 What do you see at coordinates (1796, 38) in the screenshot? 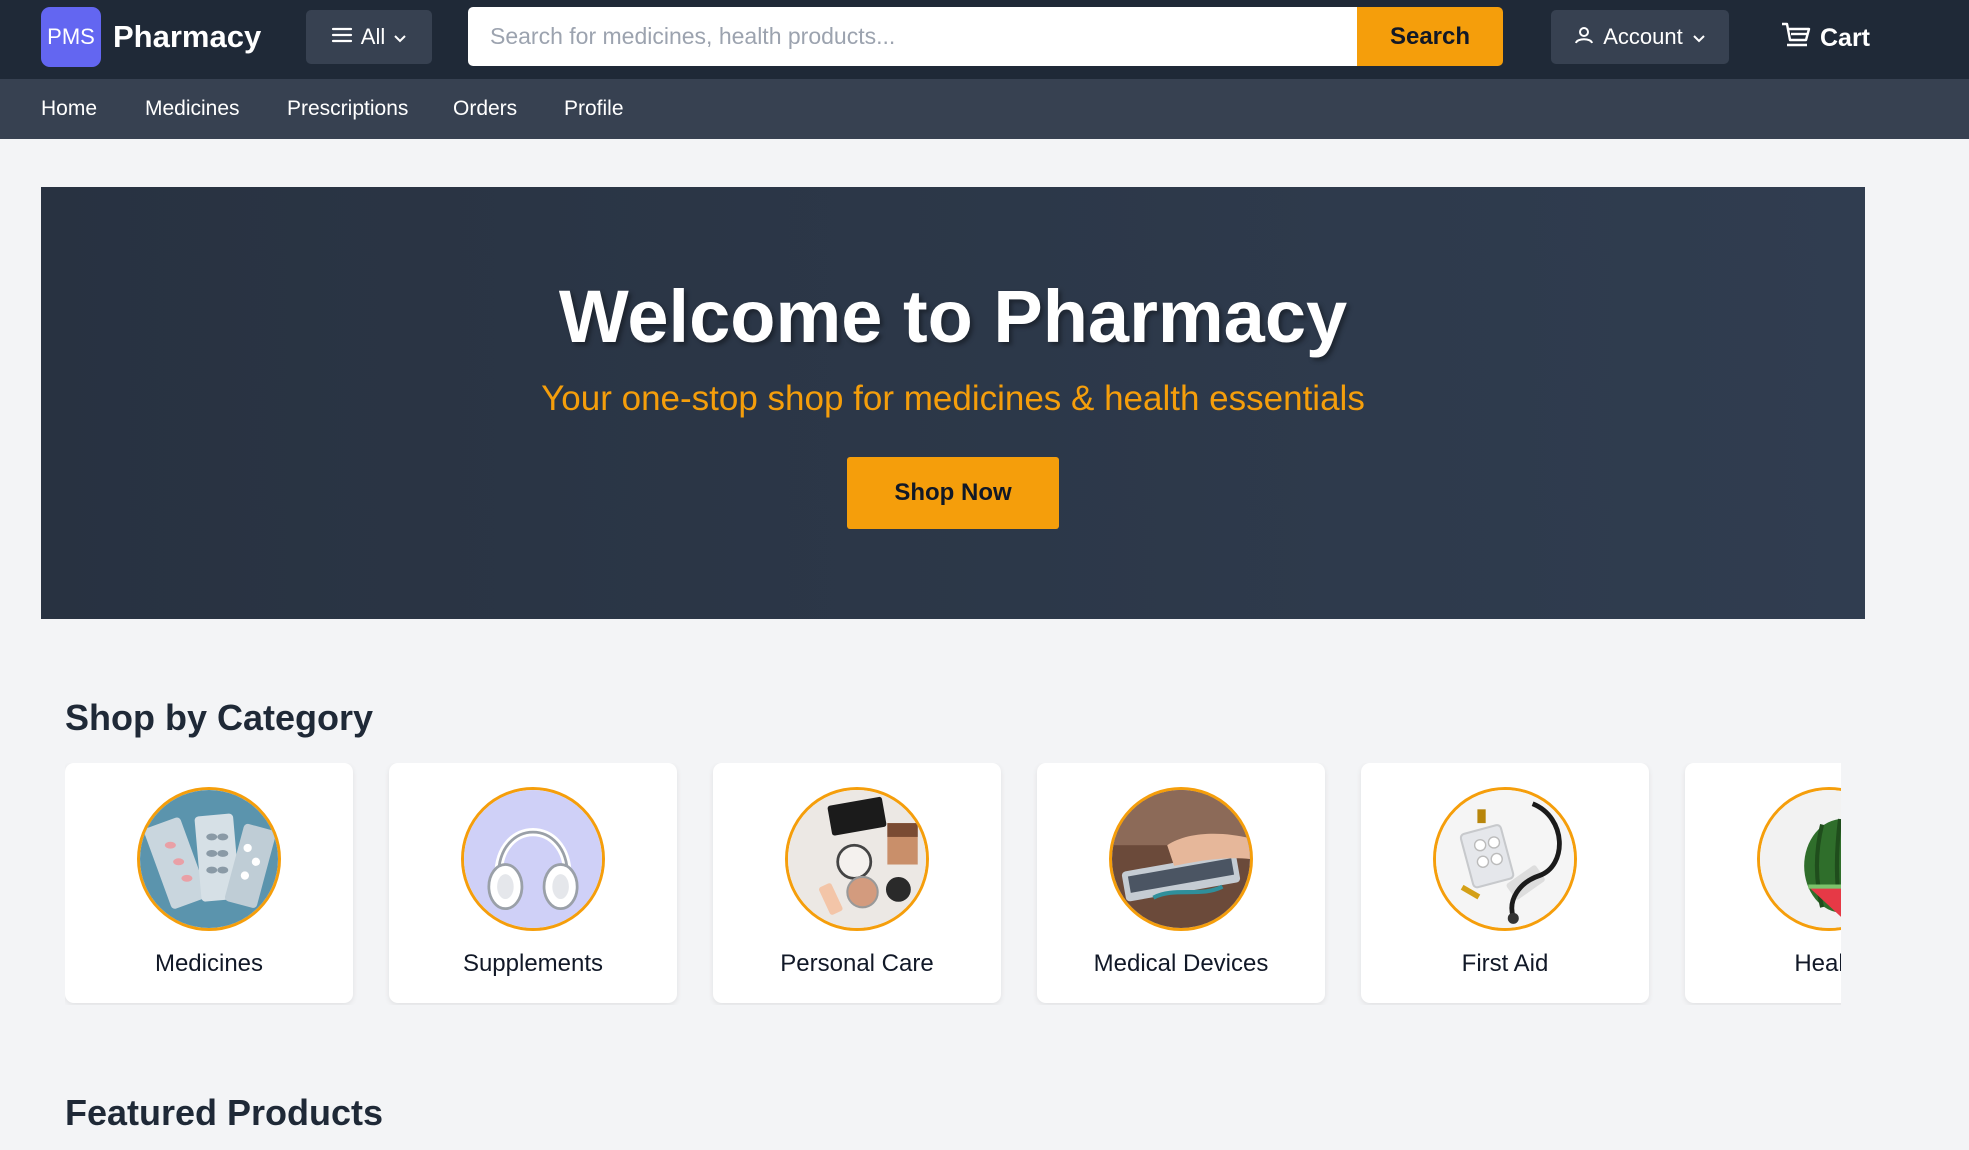
I see `cart-icon` at bounding box center [1796, 38].